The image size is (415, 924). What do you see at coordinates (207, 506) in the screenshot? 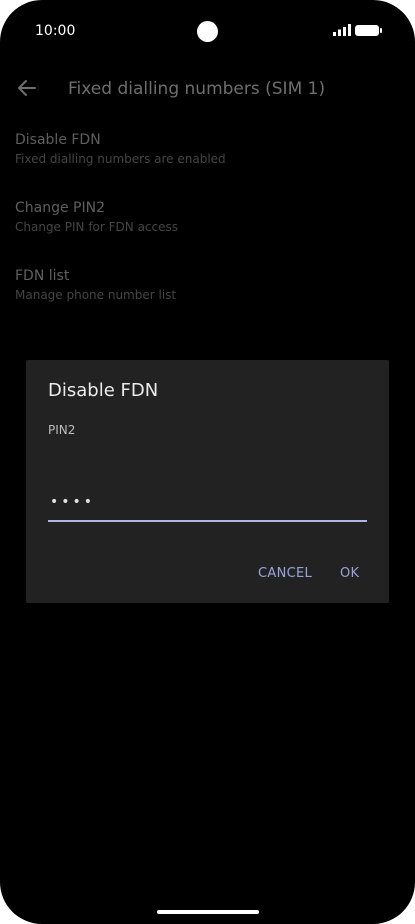
I see `pin2-input: ••••` at bounding box center [207, 506].